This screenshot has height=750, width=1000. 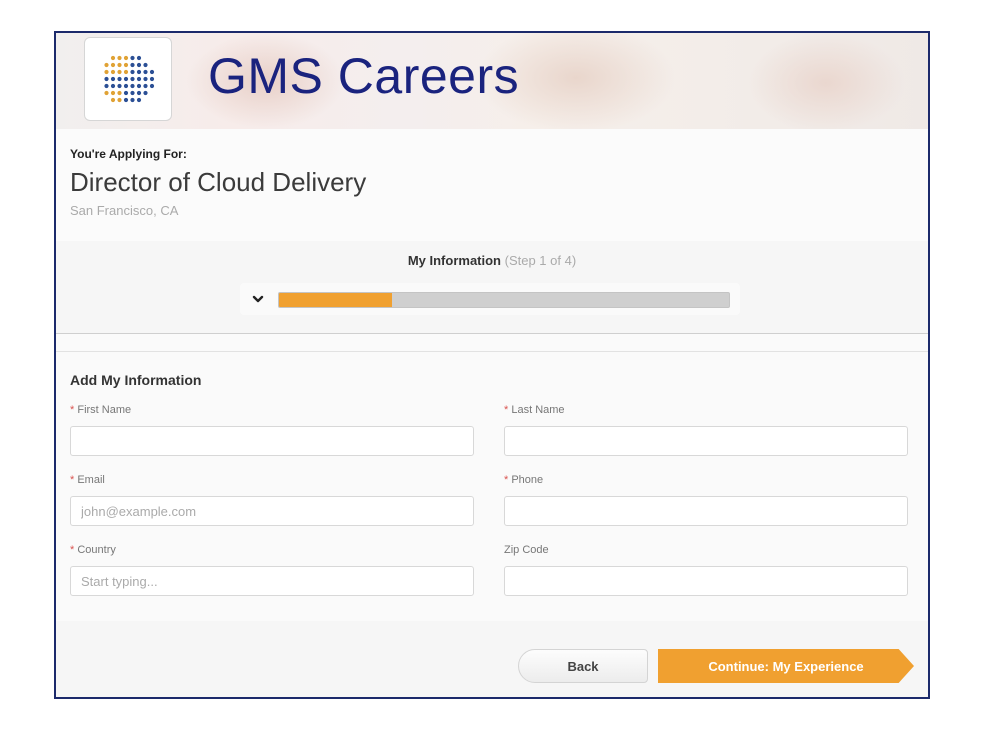 I want to click on step-name: My Information, so click(x=454, y=260).